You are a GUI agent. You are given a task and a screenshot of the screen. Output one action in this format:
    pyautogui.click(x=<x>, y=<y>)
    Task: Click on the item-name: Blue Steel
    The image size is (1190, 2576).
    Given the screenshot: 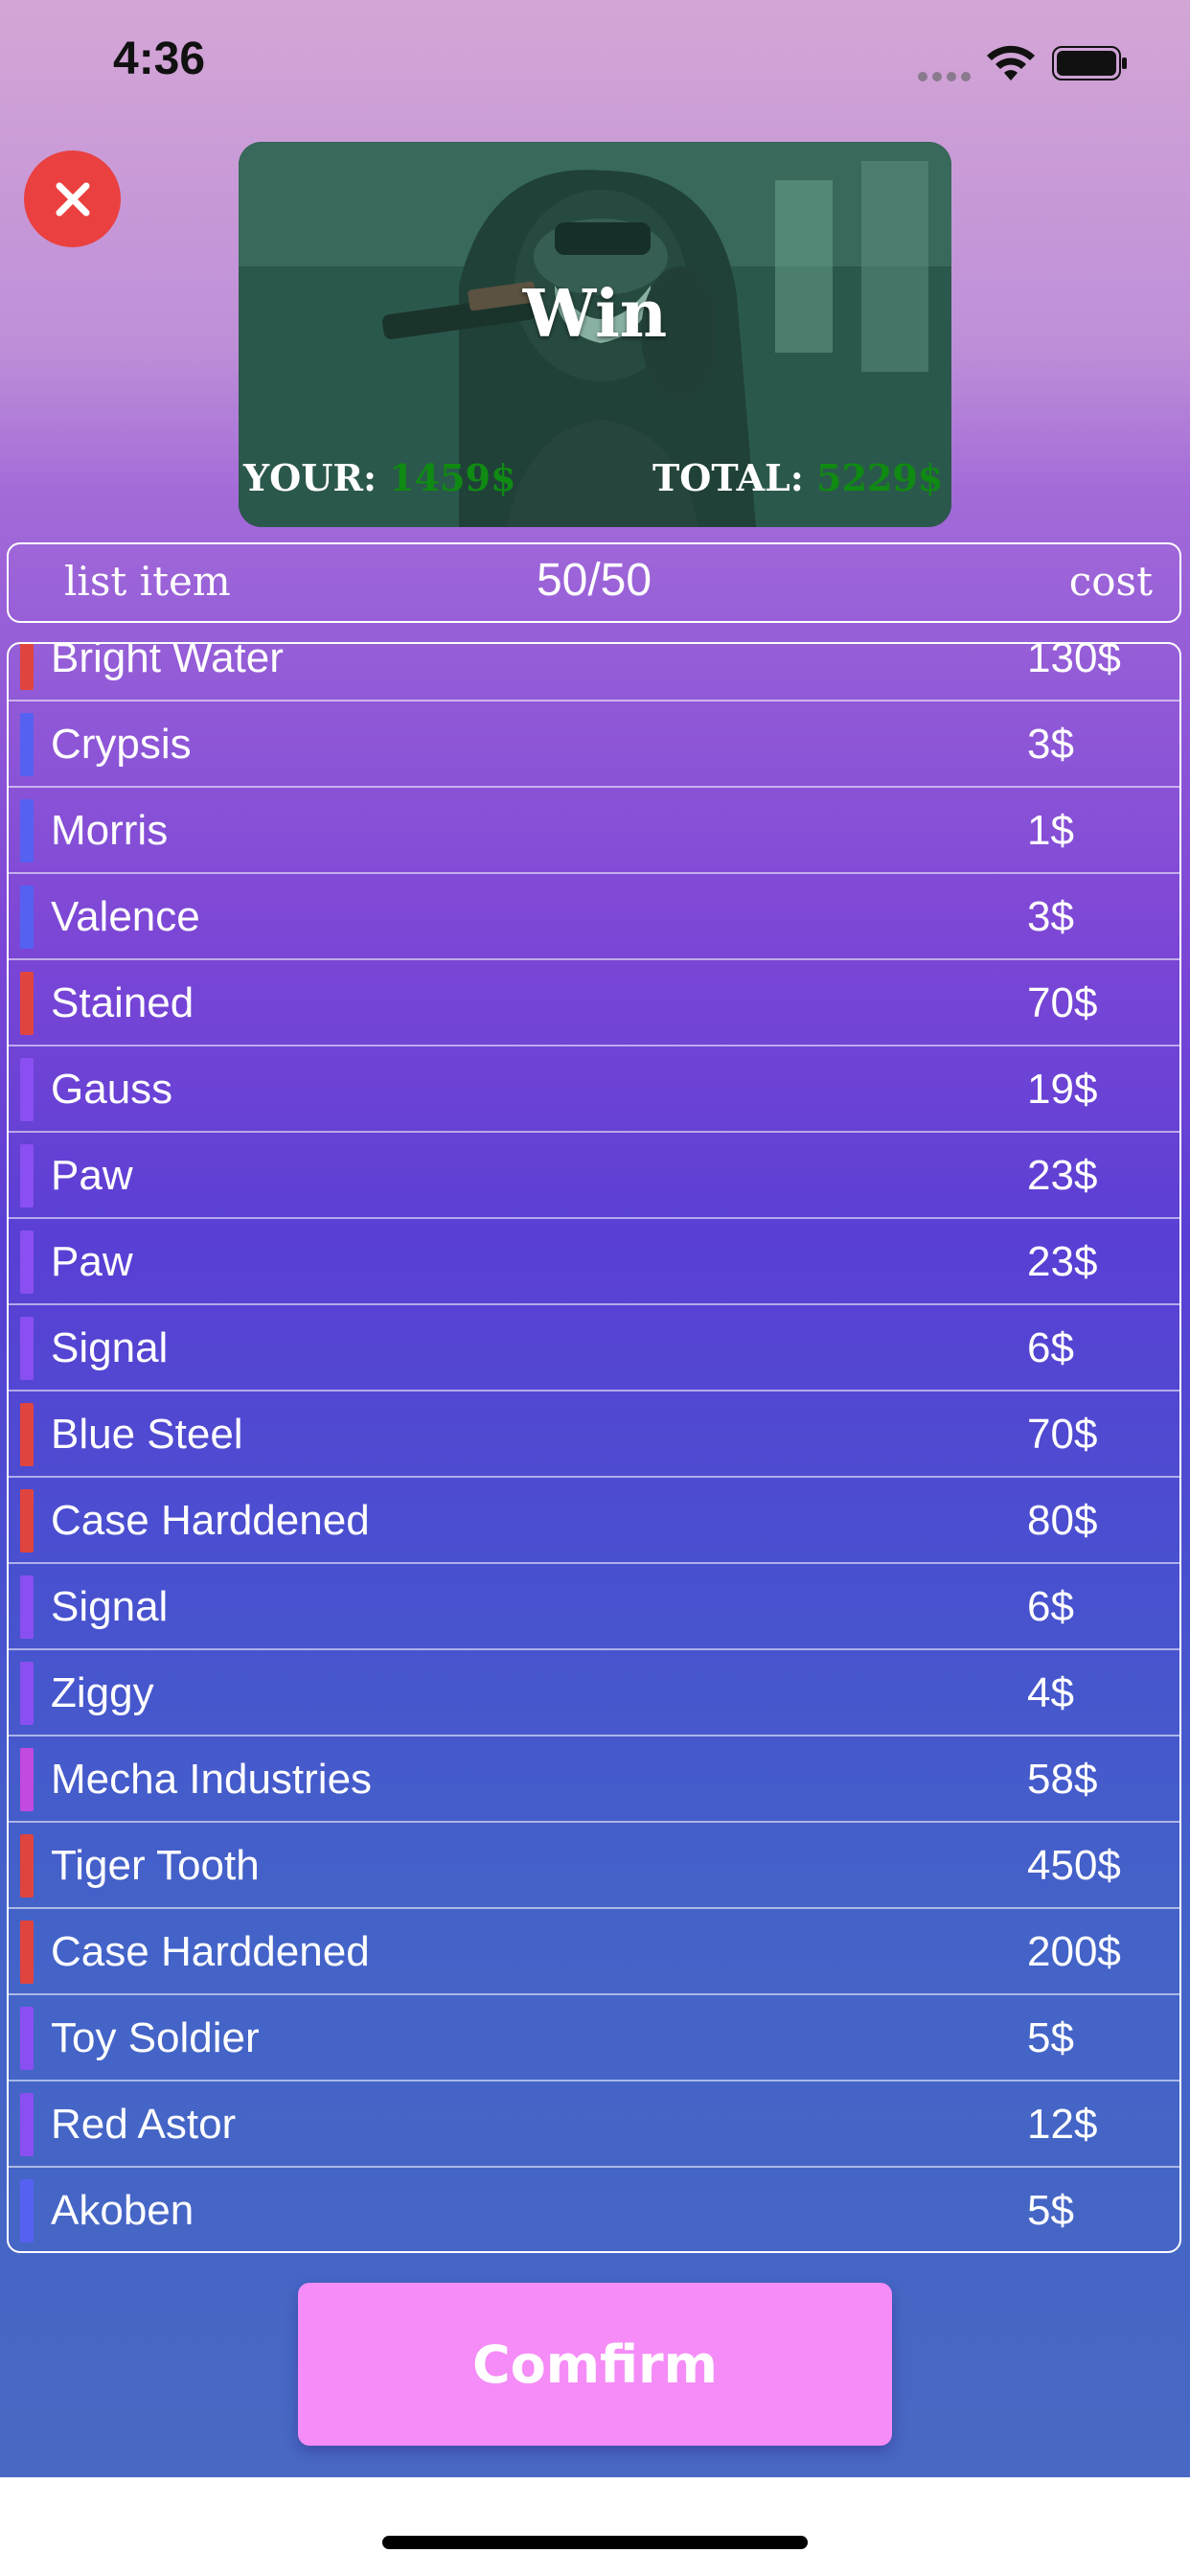 What is the action you would take?
    pyautogui.click(x=147, y=1434)
    